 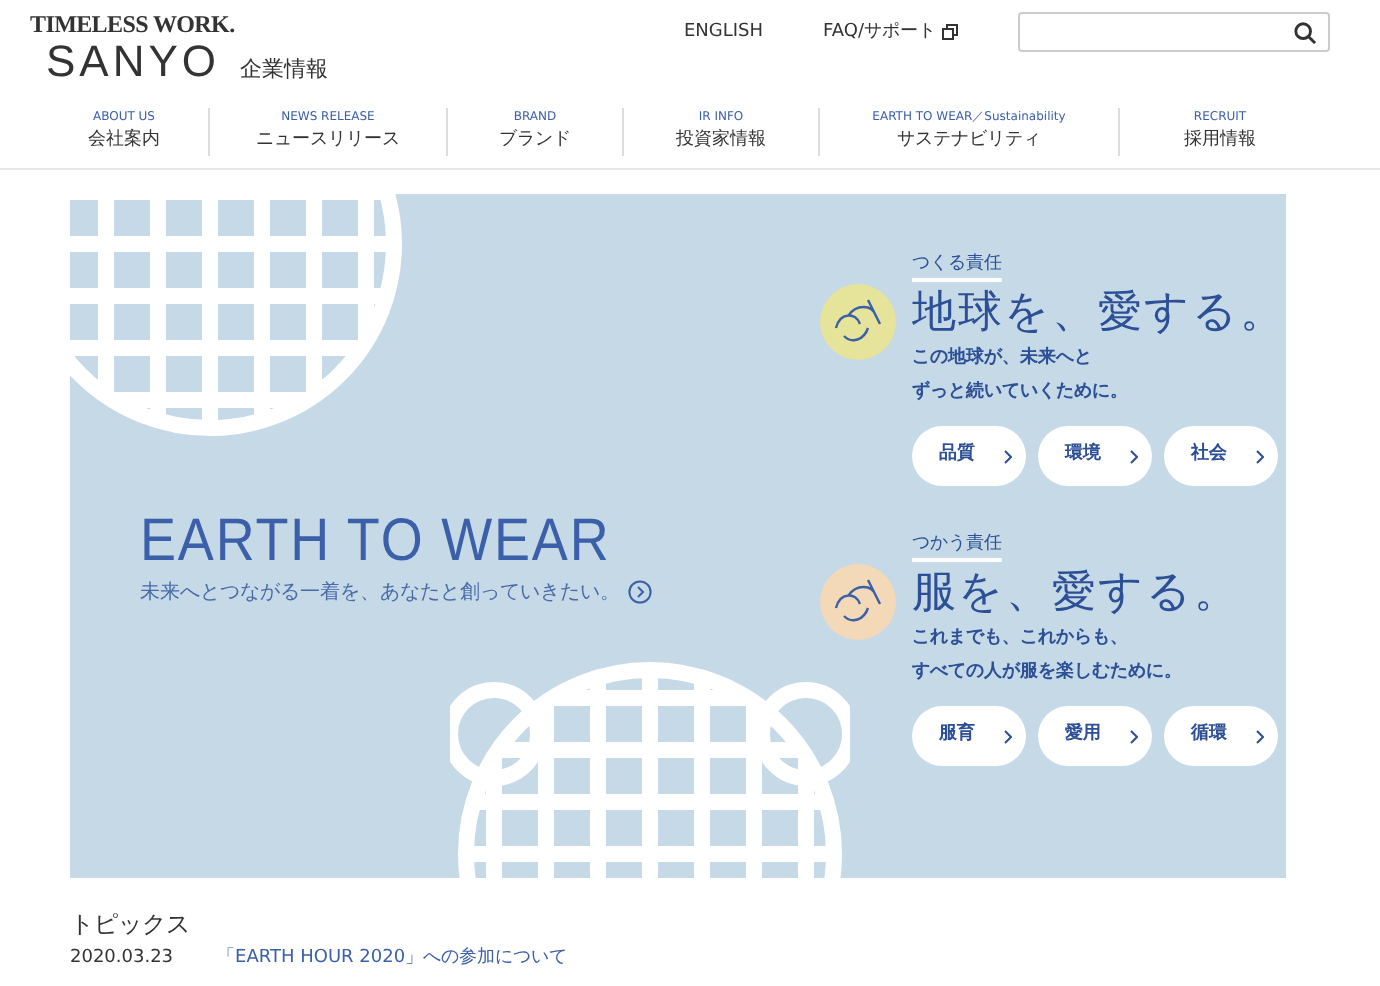 I want to click on brand-tagline: TIMELESS WORK., so click(x=133, y=24).